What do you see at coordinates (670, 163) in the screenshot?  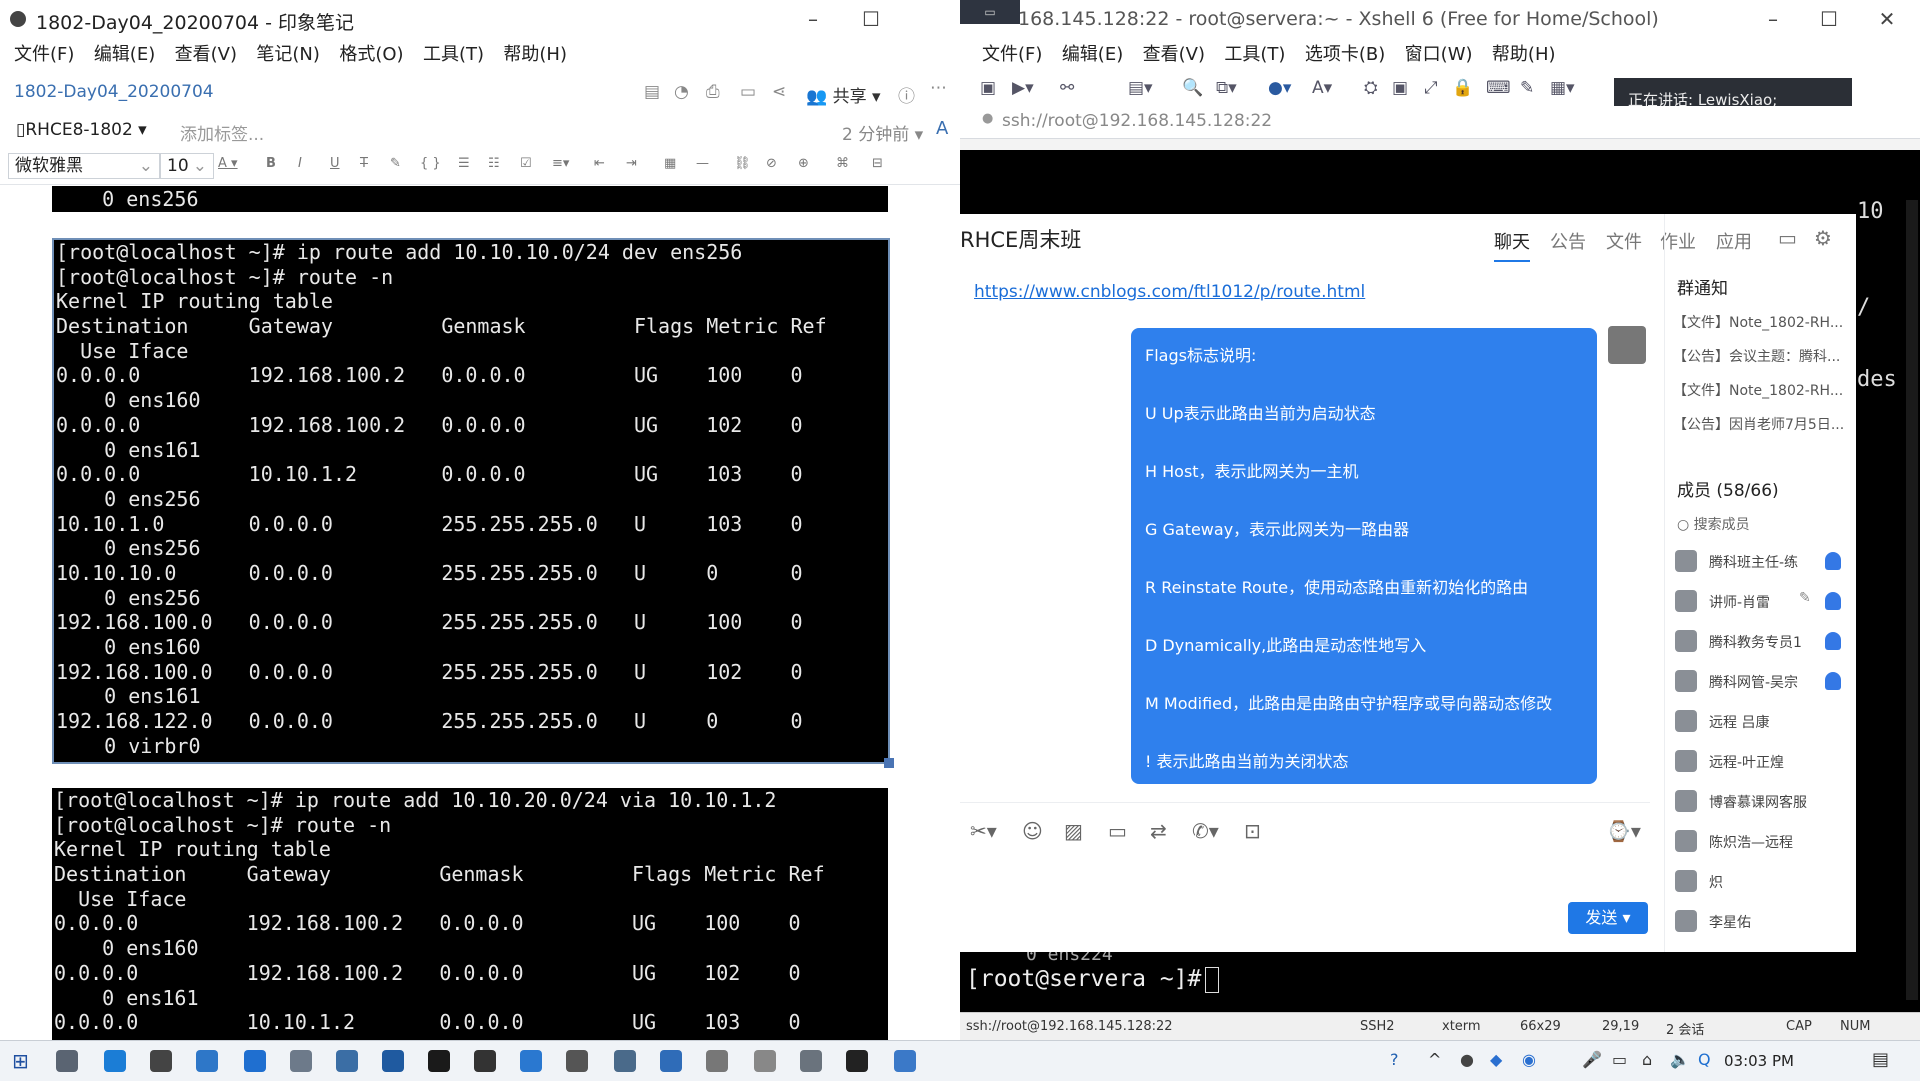 I see `table-icon: ▦` at bounding box center [670, 163].